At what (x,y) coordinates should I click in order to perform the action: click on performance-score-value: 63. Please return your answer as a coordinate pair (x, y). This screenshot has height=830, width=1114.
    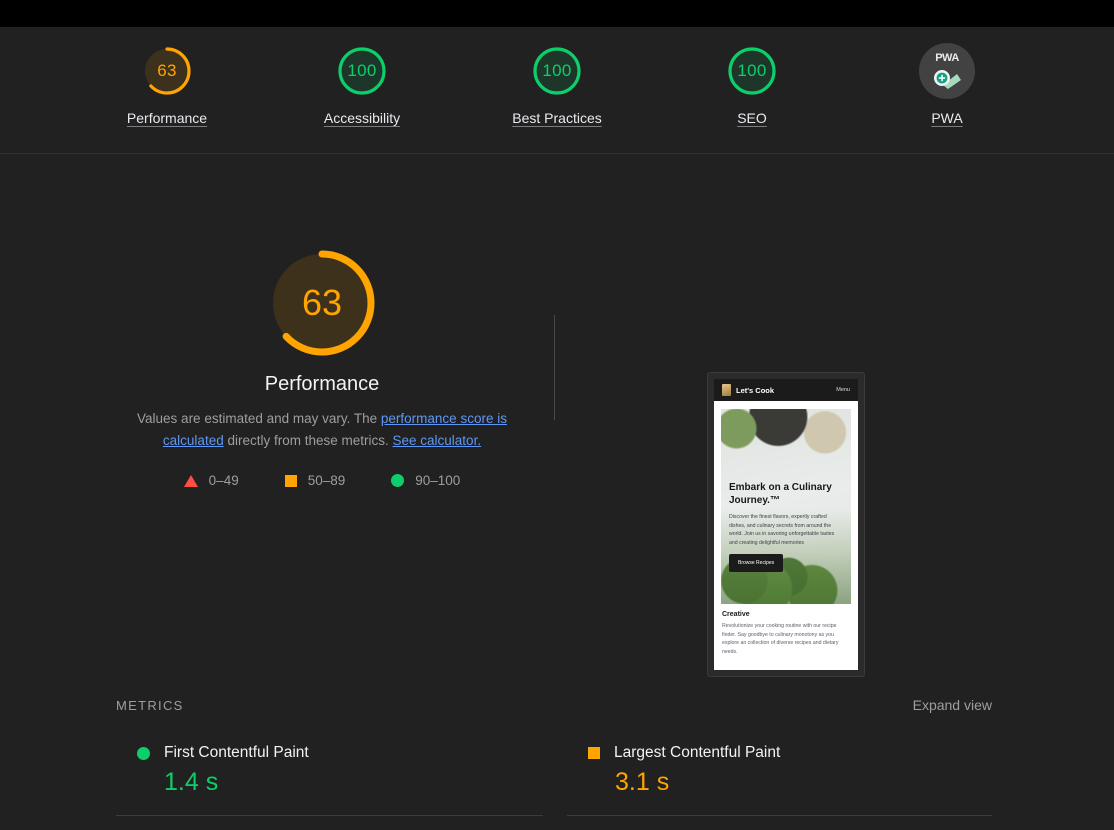
    Looking at the image, I should click on (322, 302).